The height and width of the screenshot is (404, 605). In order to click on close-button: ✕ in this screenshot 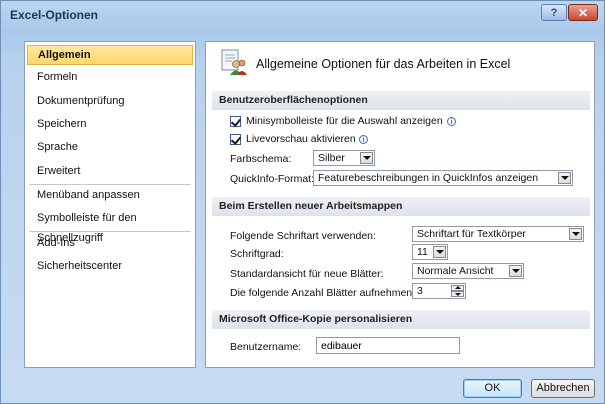, I will do `click(583, 12)`.